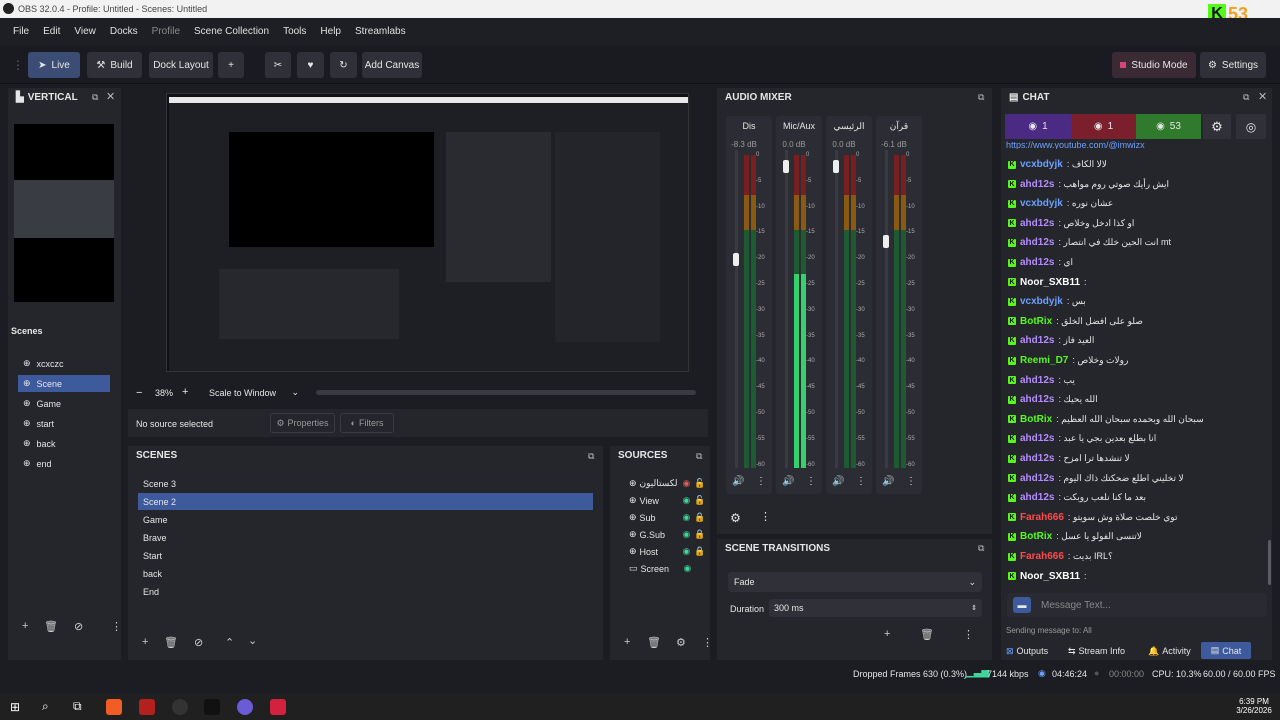  I want to click on chat-settings-button: ⚙, so click(1217, 126).